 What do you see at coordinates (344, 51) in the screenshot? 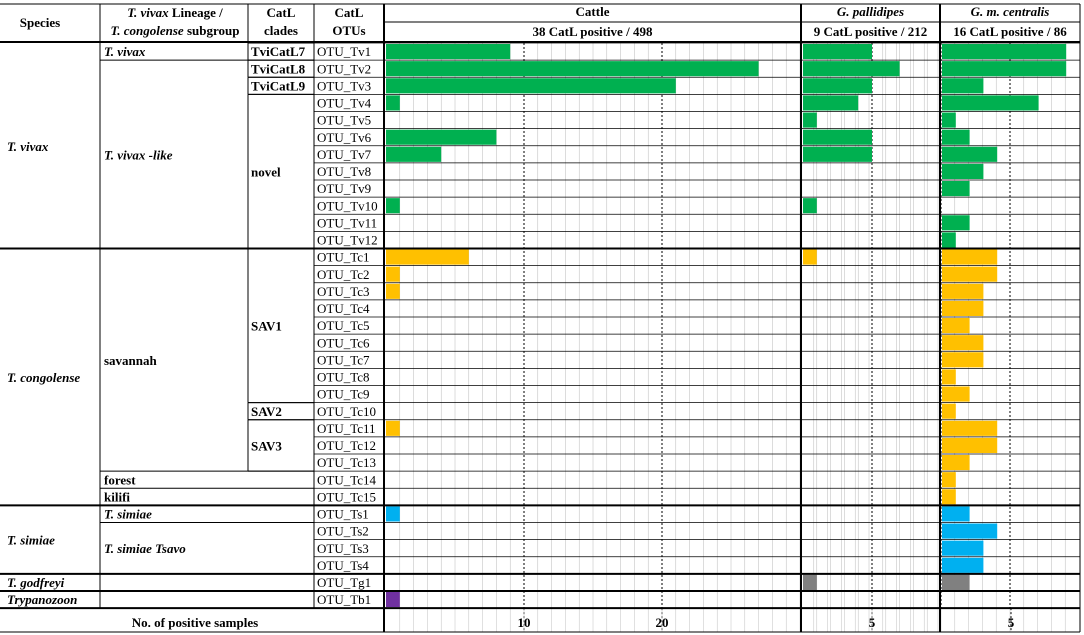
I see `otu-label: OTU_Tv1` at bounding box center [344, 51].